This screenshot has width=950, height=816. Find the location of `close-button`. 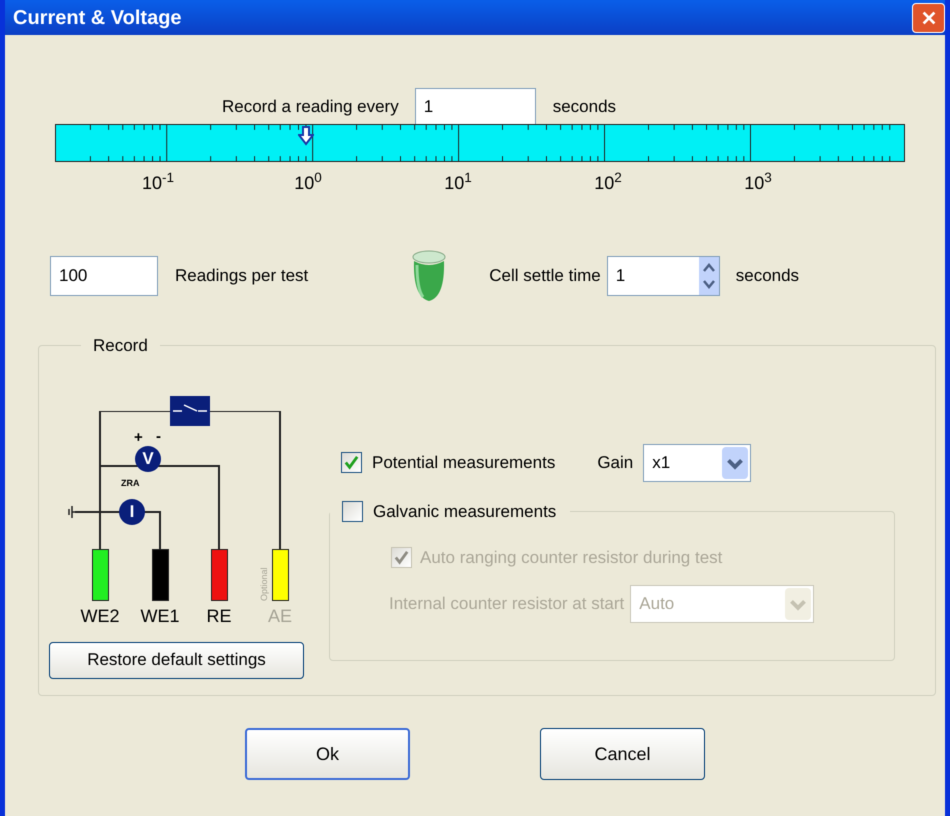

close-button is located at coordinates (928, 17).